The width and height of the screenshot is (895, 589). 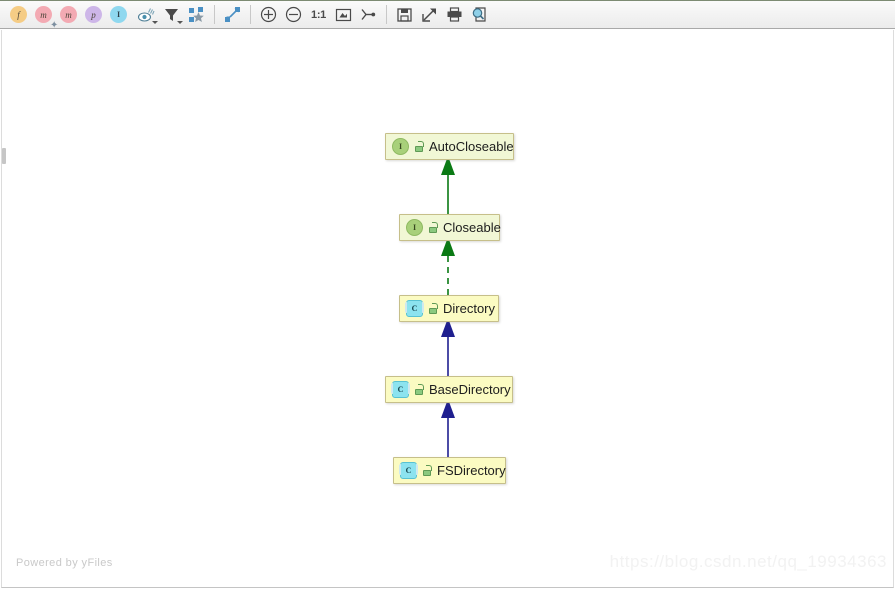 What do you see at coordinates (448, 185) in the screenshot?
I see `edge-closeable-extends-autocloseable` at bounding box center [448, 185].